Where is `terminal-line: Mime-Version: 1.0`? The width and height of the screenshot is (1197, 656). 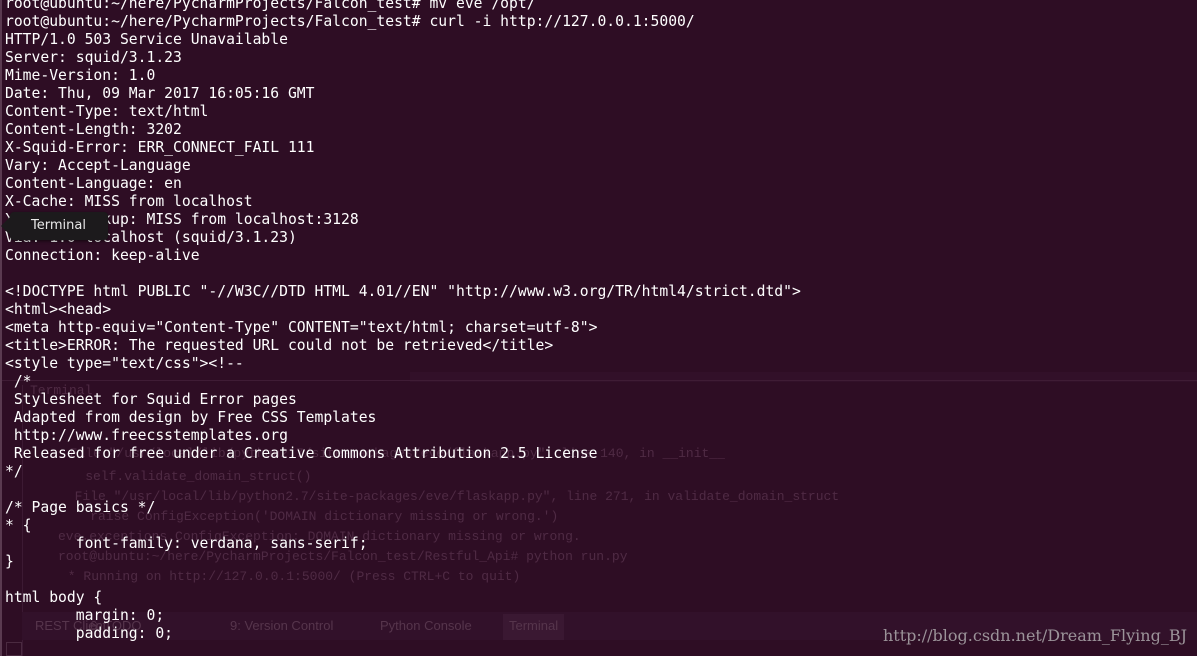
terminal-line: Mime-Version: 1.0 is located at coordinates (80, 75).